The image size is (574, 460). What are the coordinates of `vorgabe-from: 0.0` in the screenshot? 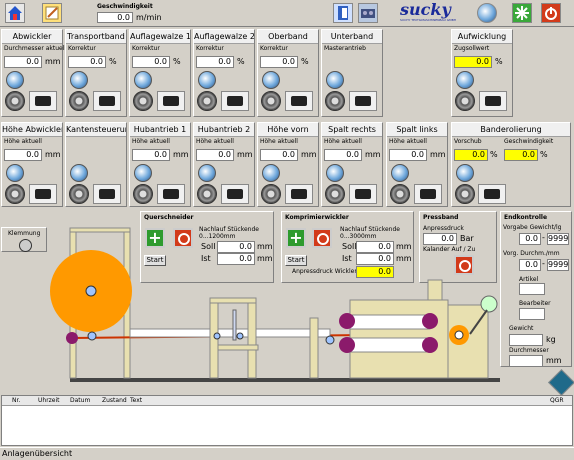 It's located at (530, 239).